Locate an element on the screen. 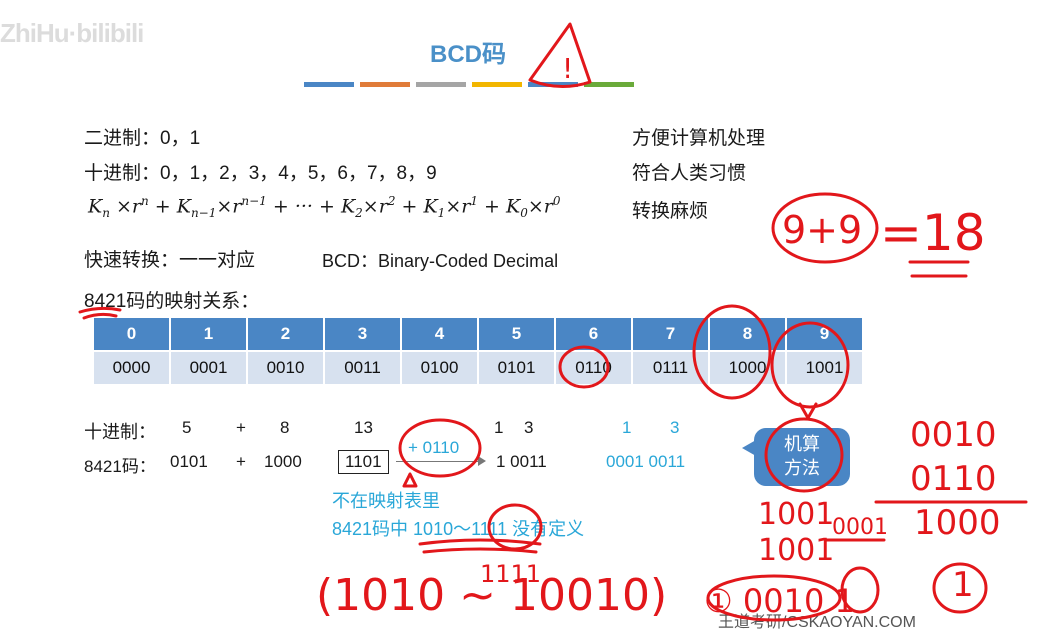 This screenshot has width=1045, height=638. ink-sum: 9+9 is located at coordinates (822, 230).